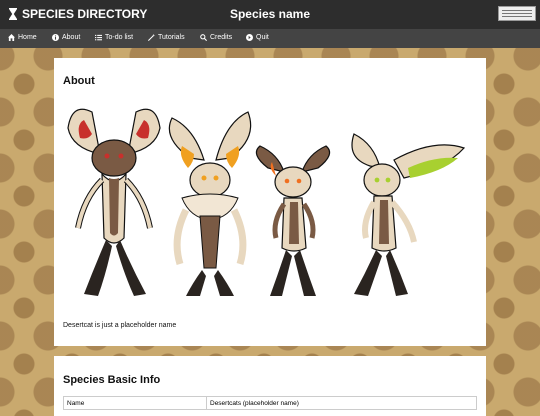 The height and width of the screenshot is (416, 540). What do you see at coordinates (270, 14) in the screenshot?
I see `top-bar: SPECIES DIRECTORY Species name` at bounding box center [270, 14].